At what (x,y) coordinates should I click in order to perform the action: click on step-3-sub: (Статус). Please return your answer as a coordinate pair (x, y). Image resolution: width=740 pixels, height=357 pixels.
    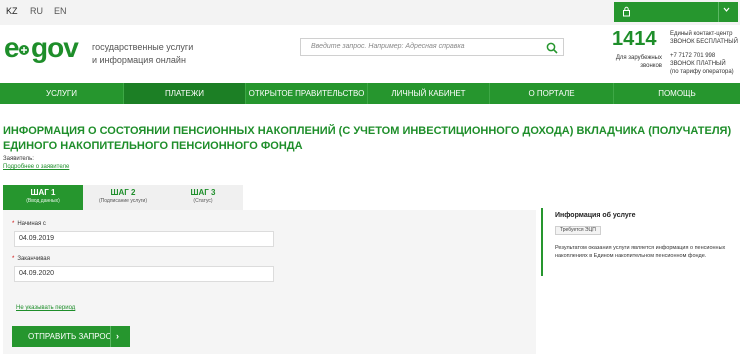
    Looking at the image, I should click on (203, 201).